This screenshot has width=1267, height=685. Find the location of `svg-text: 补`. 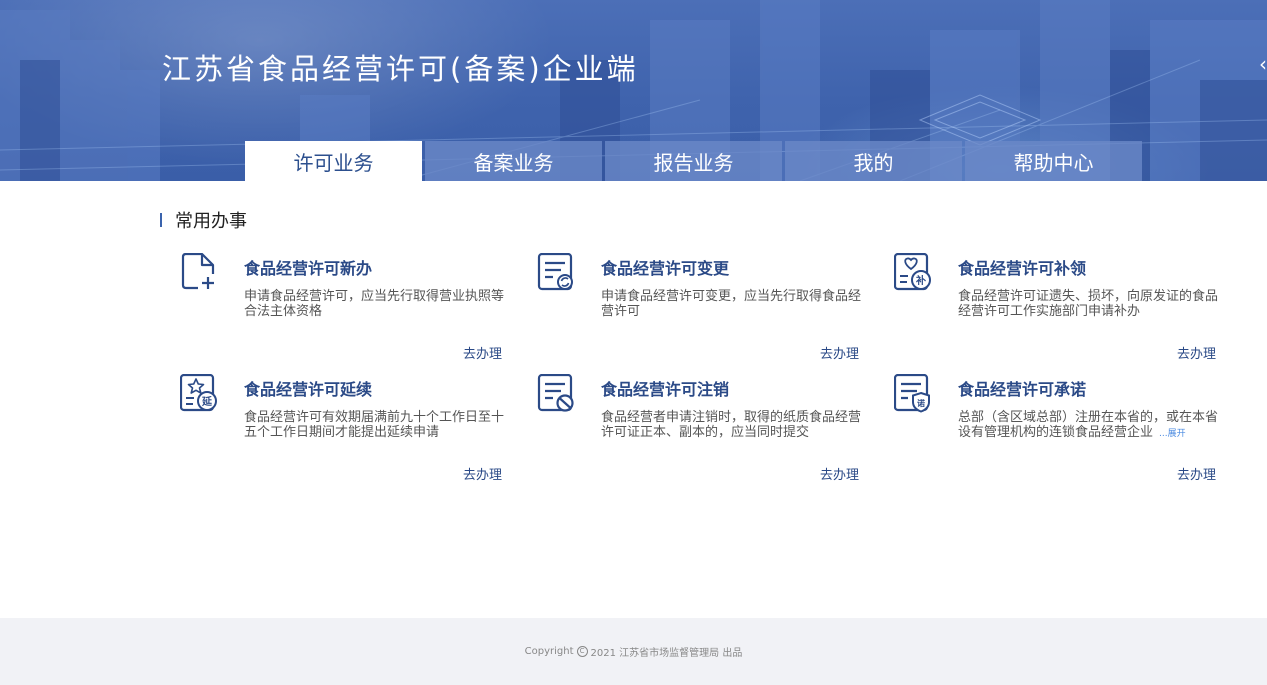

svg-text: 补 is located at coordinates (920, 280).